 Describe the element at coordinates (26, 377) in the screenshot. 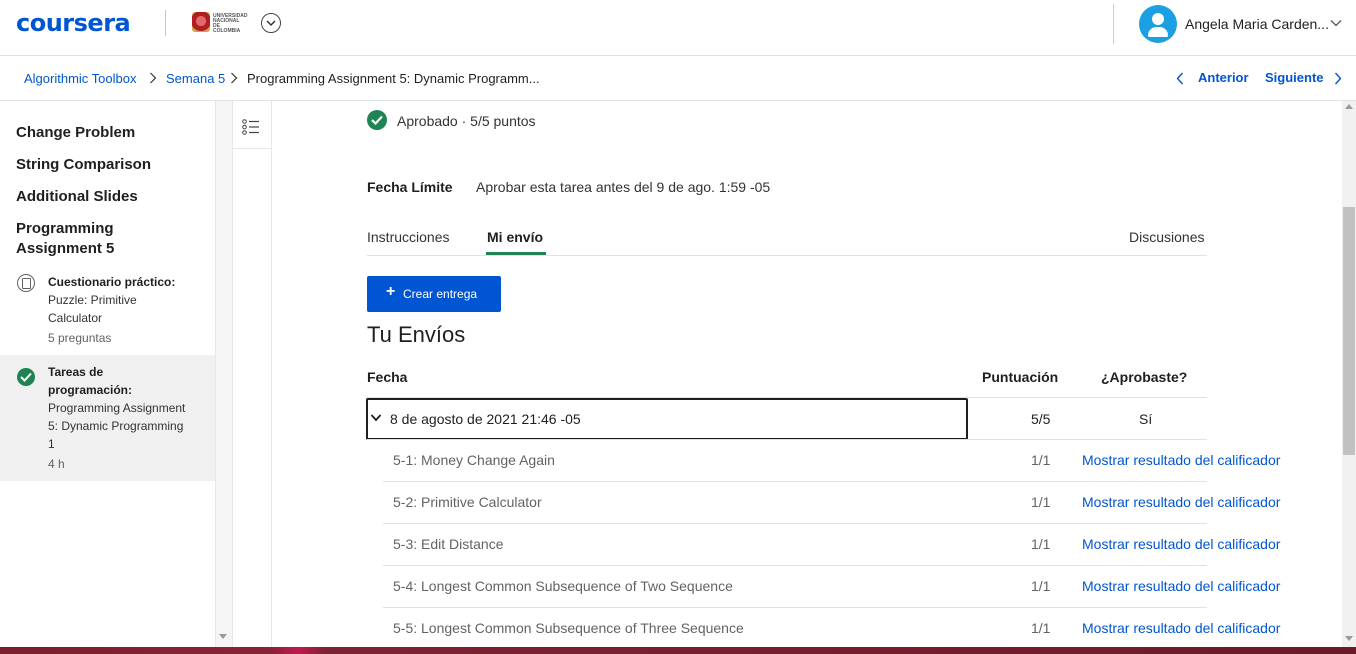

I see `check-circle-icon` at that location.